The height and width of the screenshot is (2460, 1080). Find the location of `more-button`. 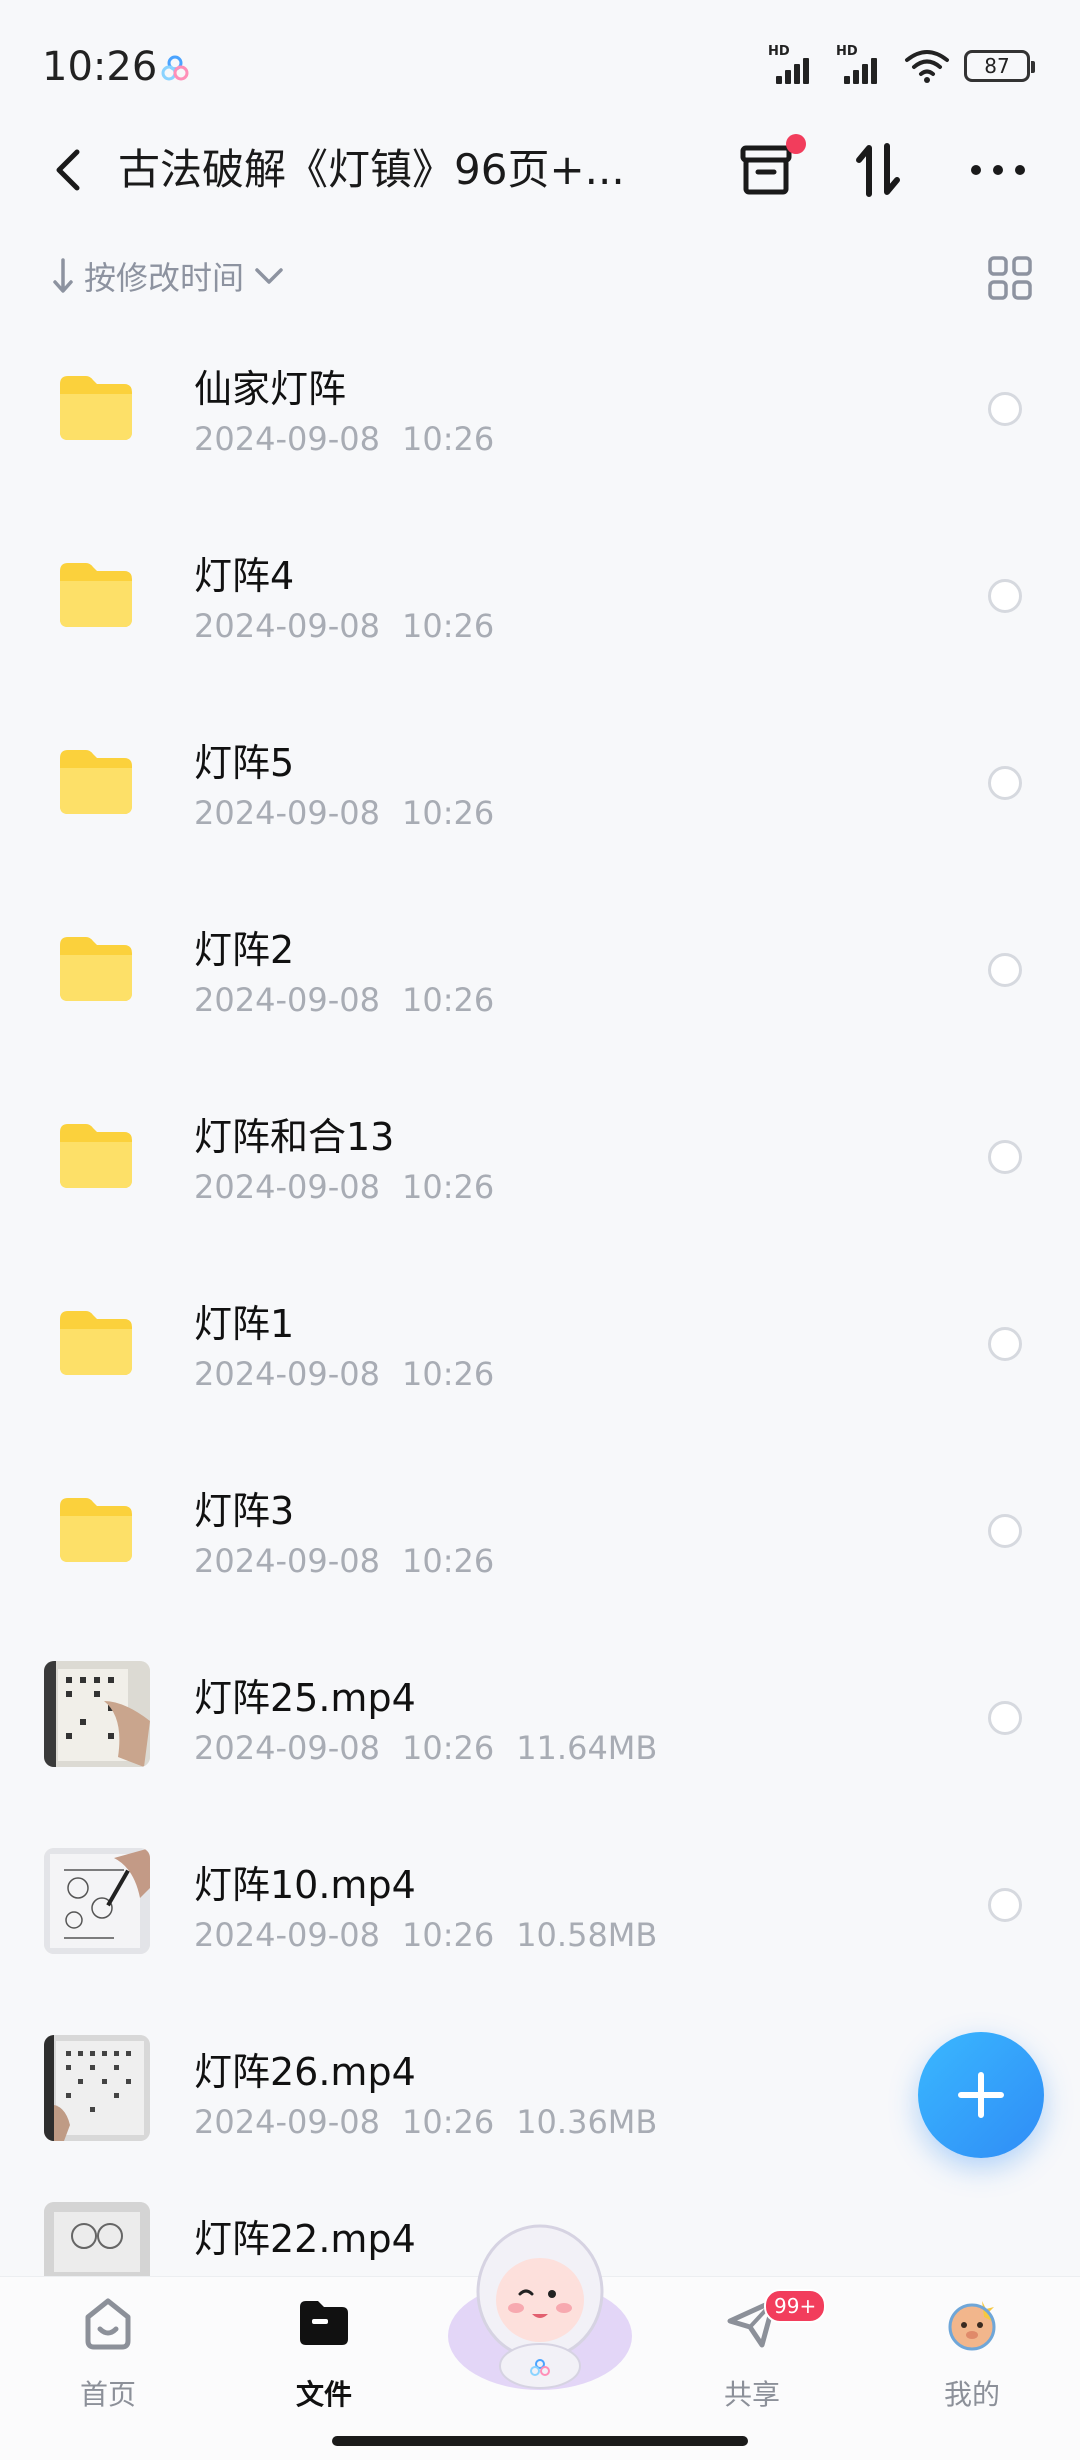

more-button is located at coordinates (998, 170).